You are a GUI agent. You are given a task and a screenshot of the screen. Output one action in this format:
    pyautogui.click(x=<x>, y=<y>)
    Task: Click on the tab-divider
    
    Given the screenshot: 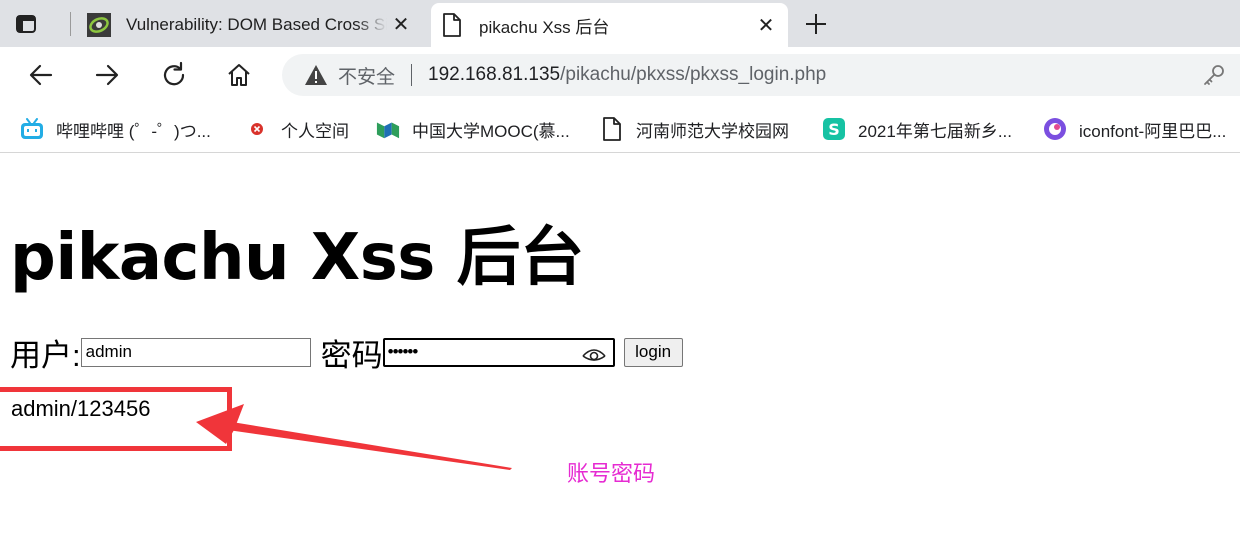 What is the action you would take?
    pyautogui.click(x=70, y=24)
    